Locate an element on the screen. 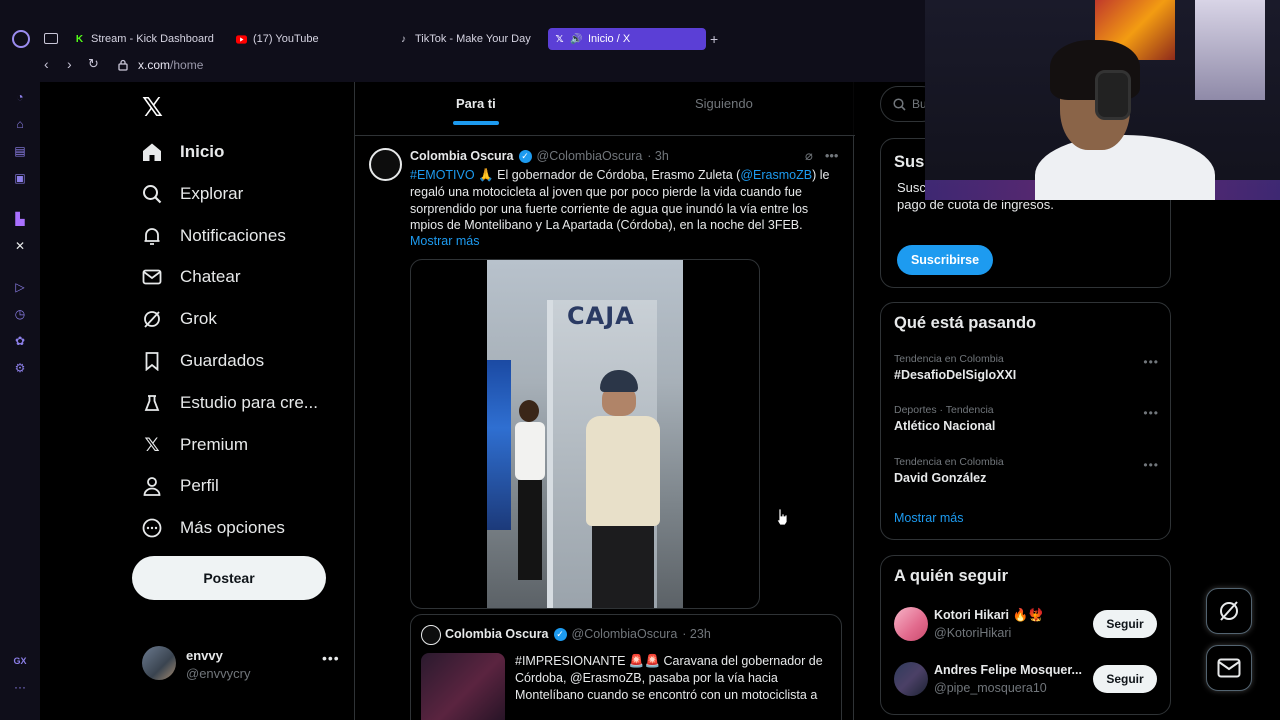 This screenshot has width=1280, height=720. tab-kick: K Stream - Kick Dashboard is located at coordinates (144, 39).